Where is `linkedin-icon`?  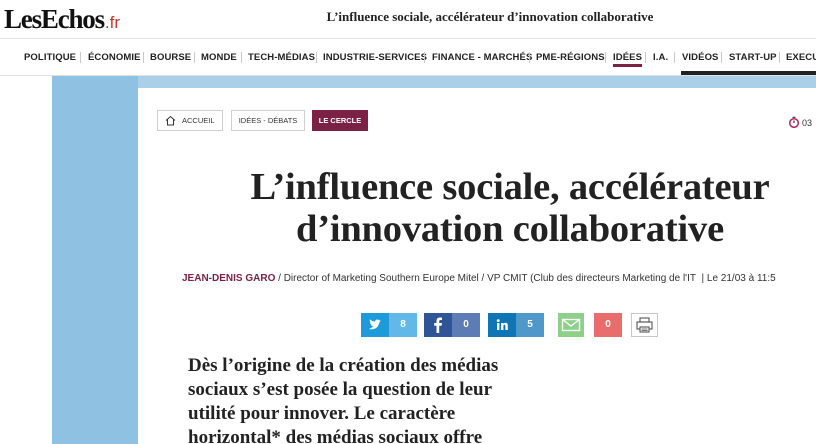
linkedin-icon is located at coordinates (502, 324).